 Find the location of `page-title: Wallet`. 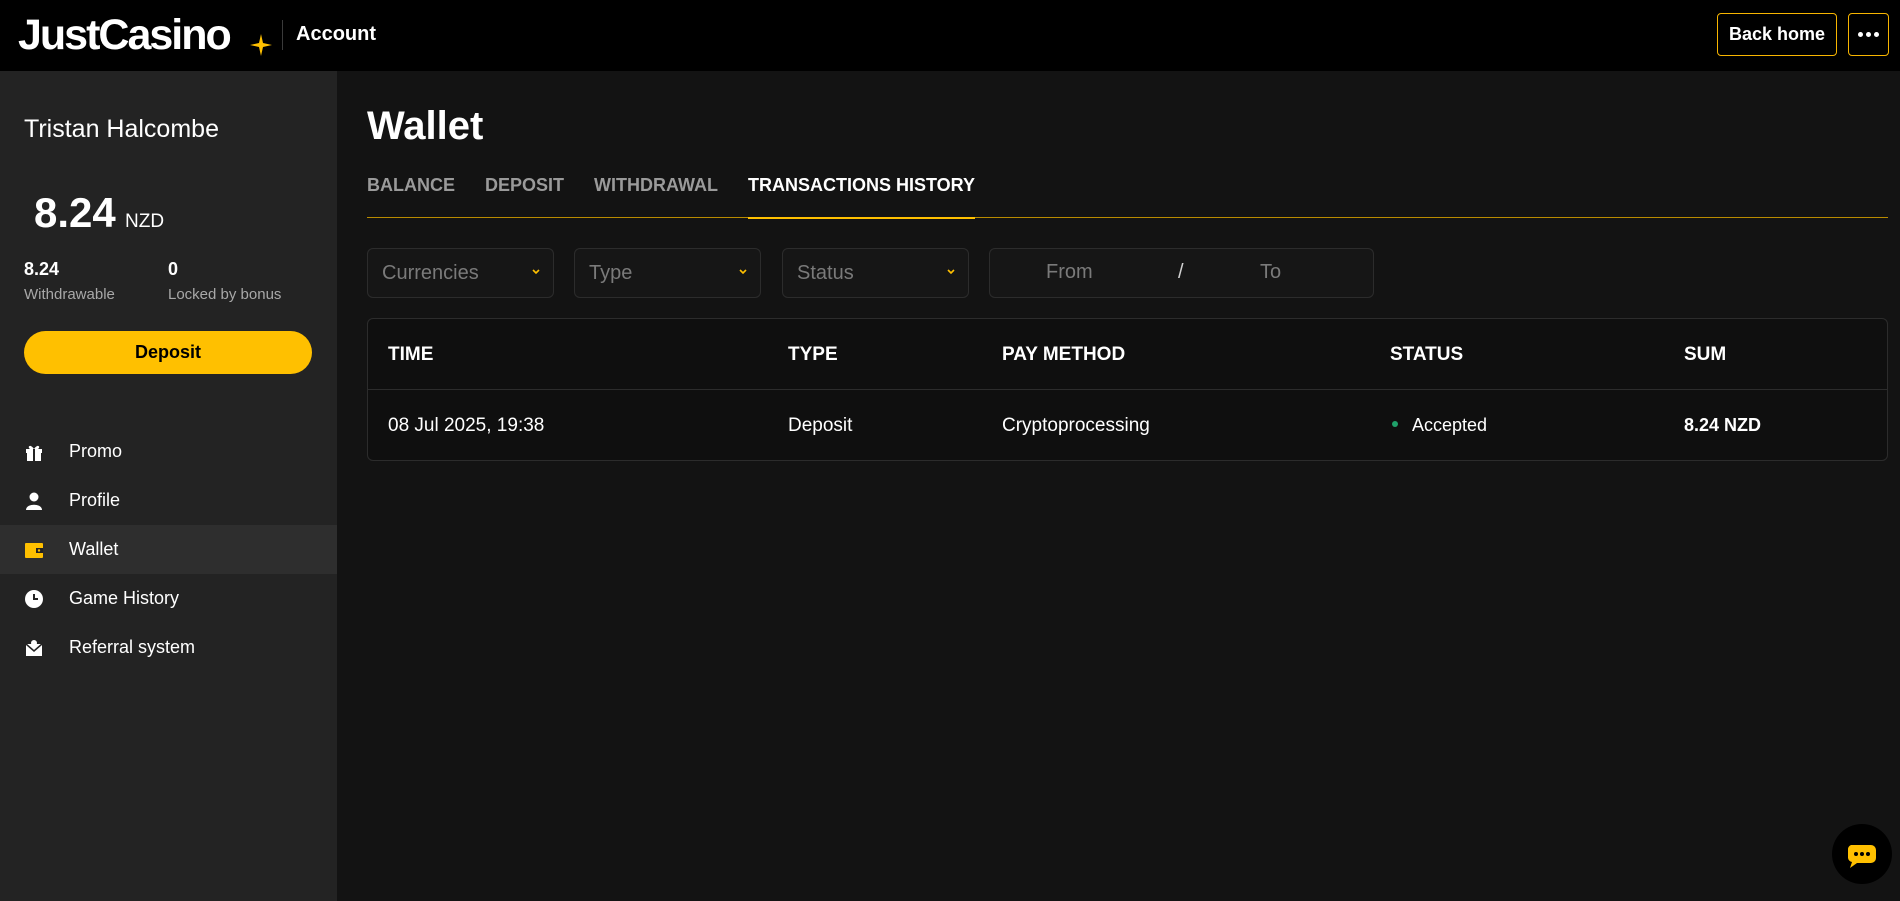

page-title: Wallet is located at coordinates (425, 126).